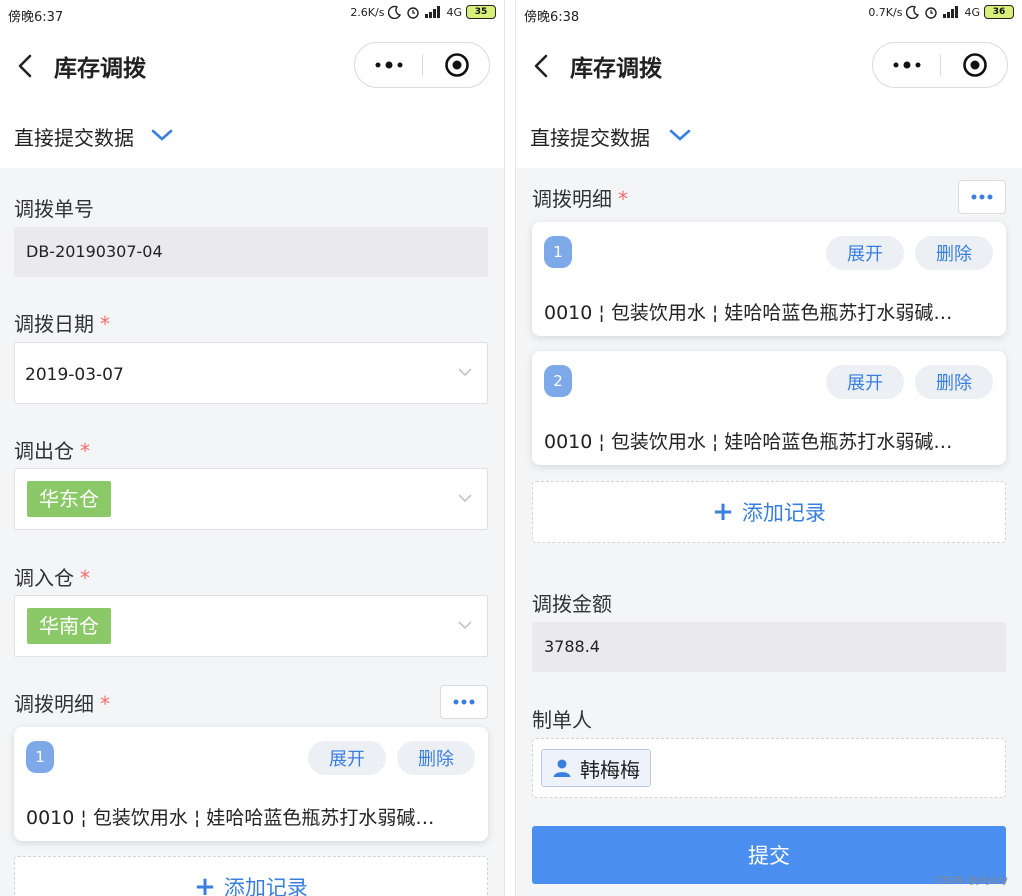 This screenshot has height=896, width=1022. Describe the element at coordinates (572, 604) in the screenshot. I see `amount-label: 调拨金额` at that location.